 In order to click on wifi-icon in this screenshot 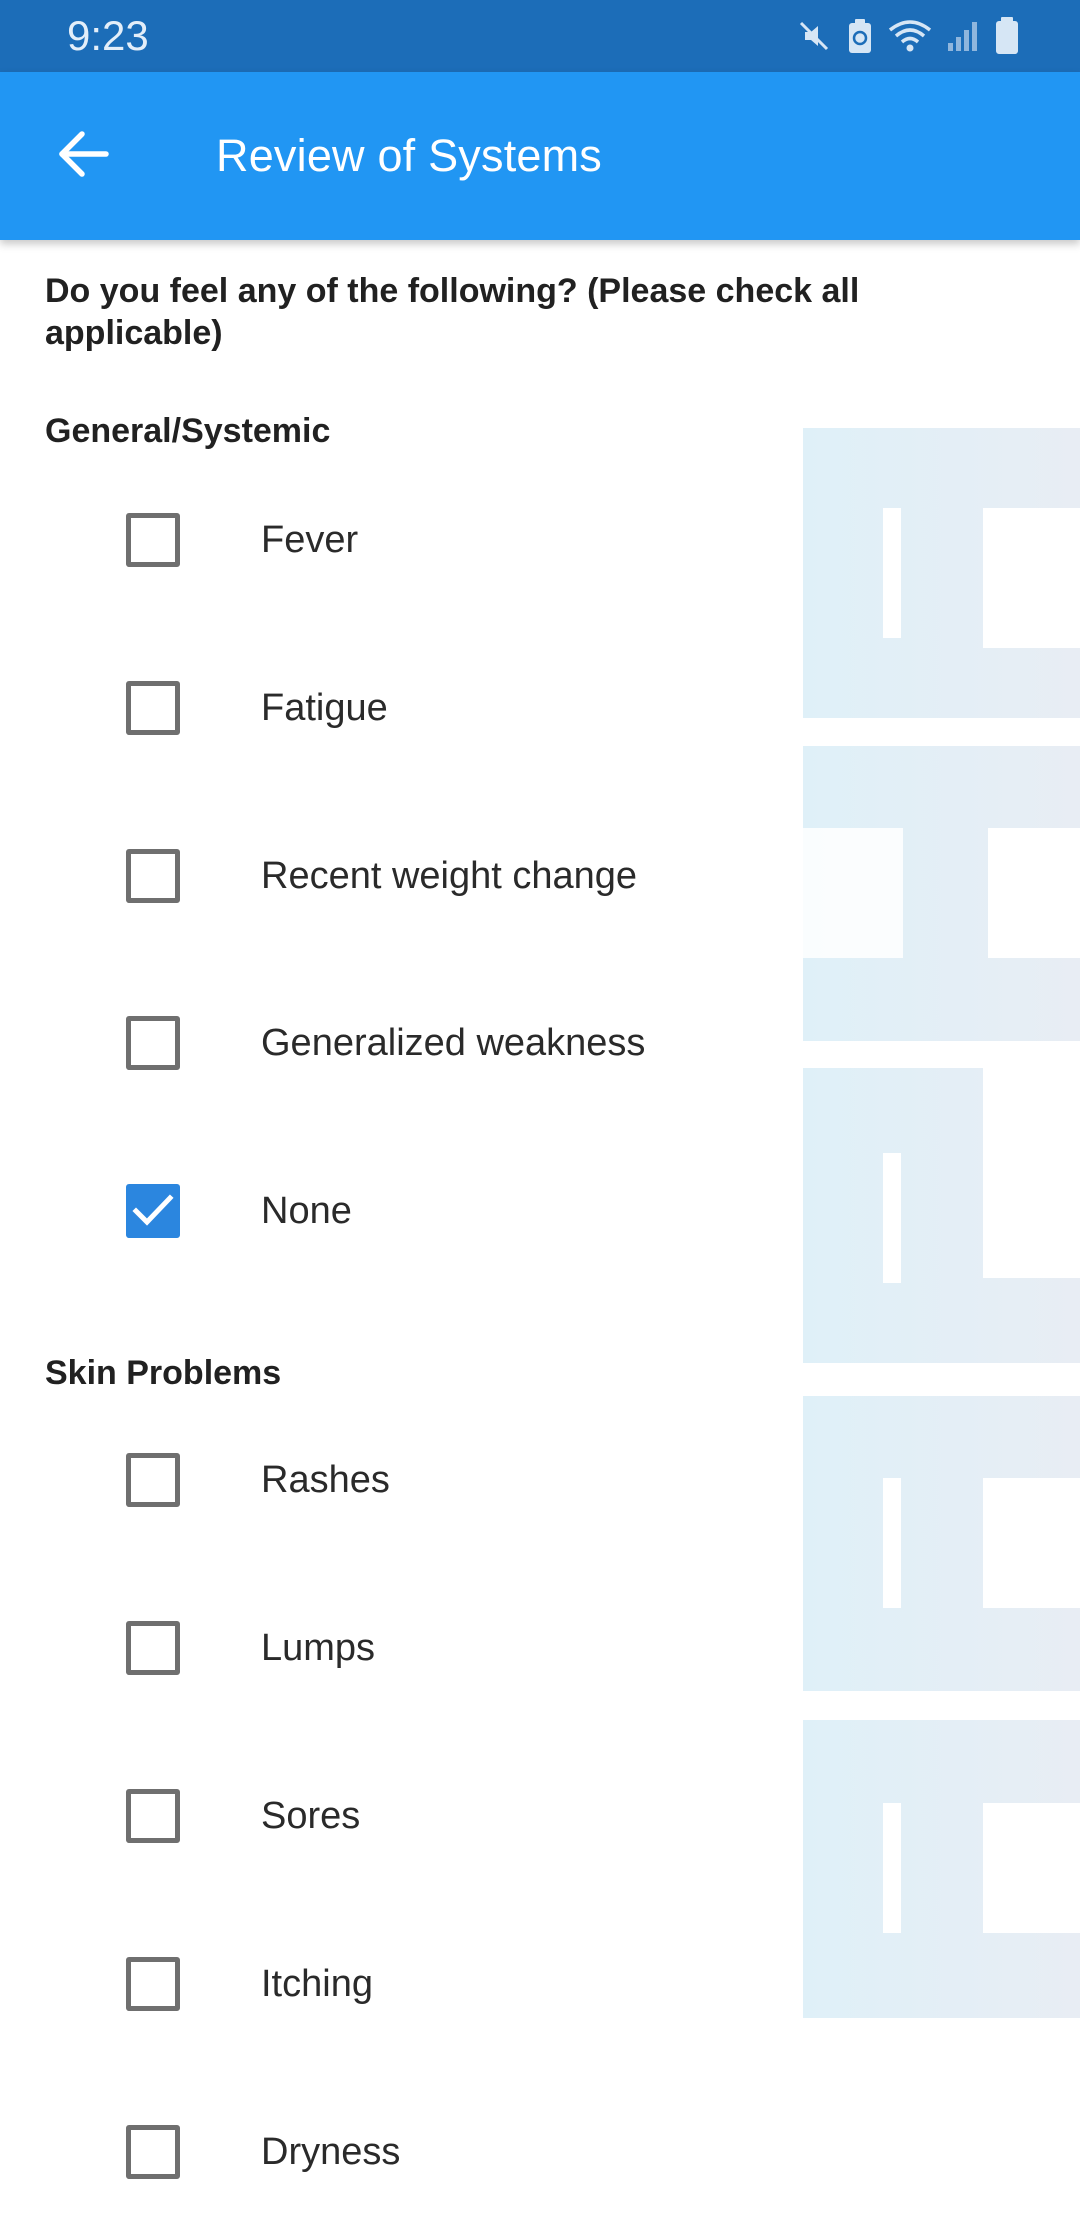, I will do `click(910, 36)`.